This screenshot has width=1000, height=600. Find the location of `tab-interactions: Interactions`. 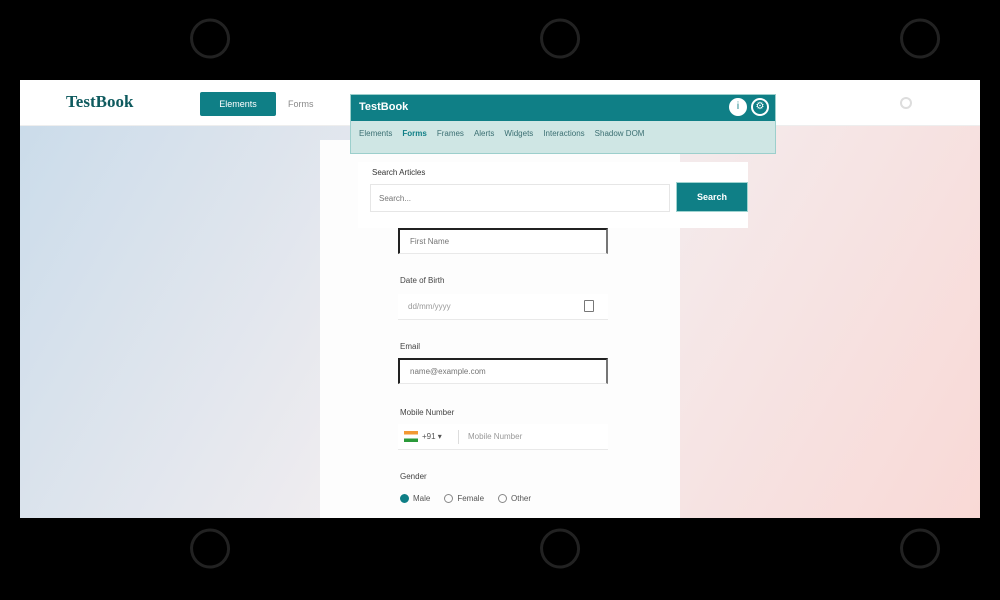

tab-interactions: Interactions is located at coordinates (563, 133).